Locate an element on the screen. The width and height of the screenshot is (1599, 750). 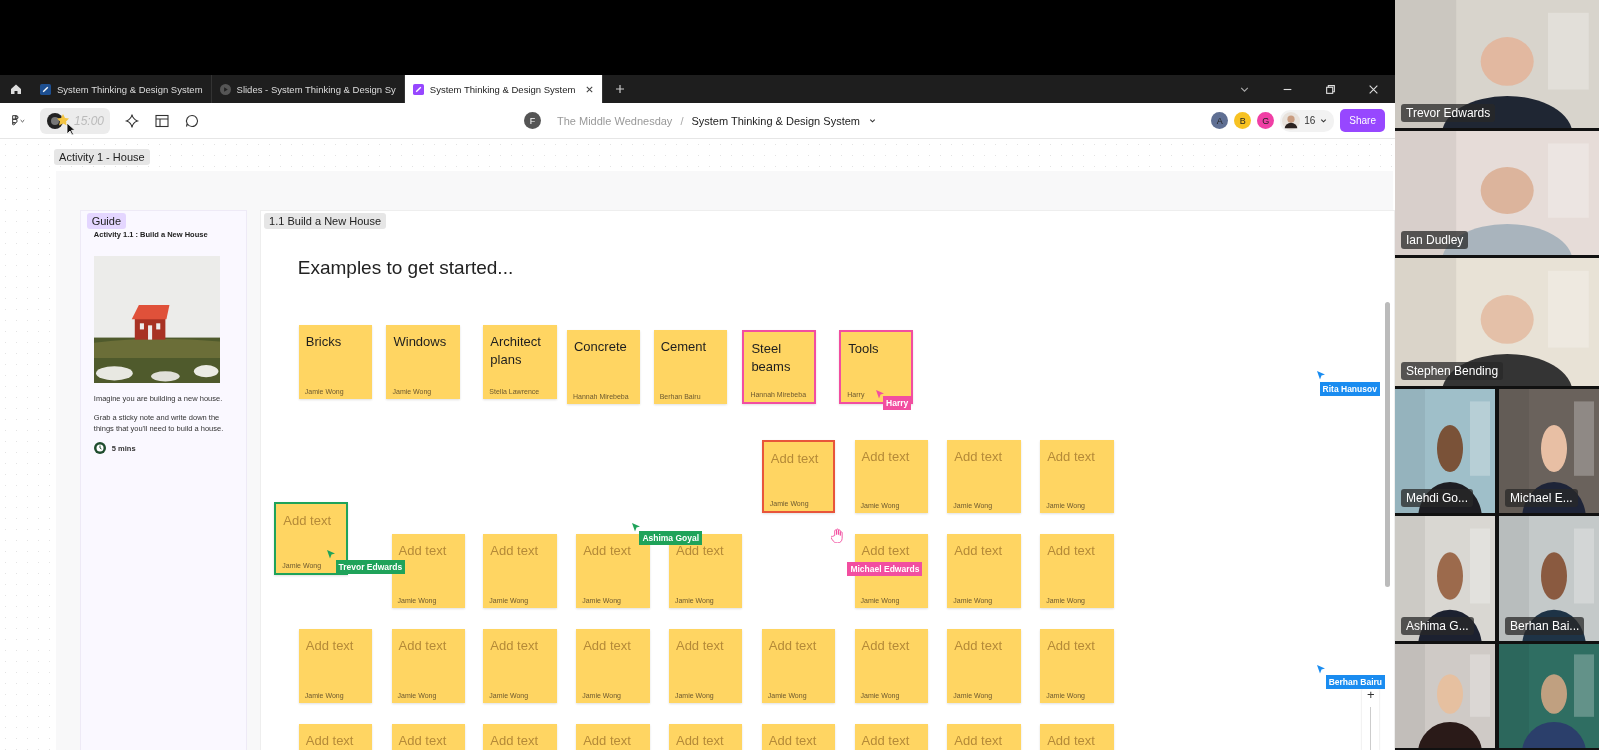
comment-icon is located at coordinates (192, 120).